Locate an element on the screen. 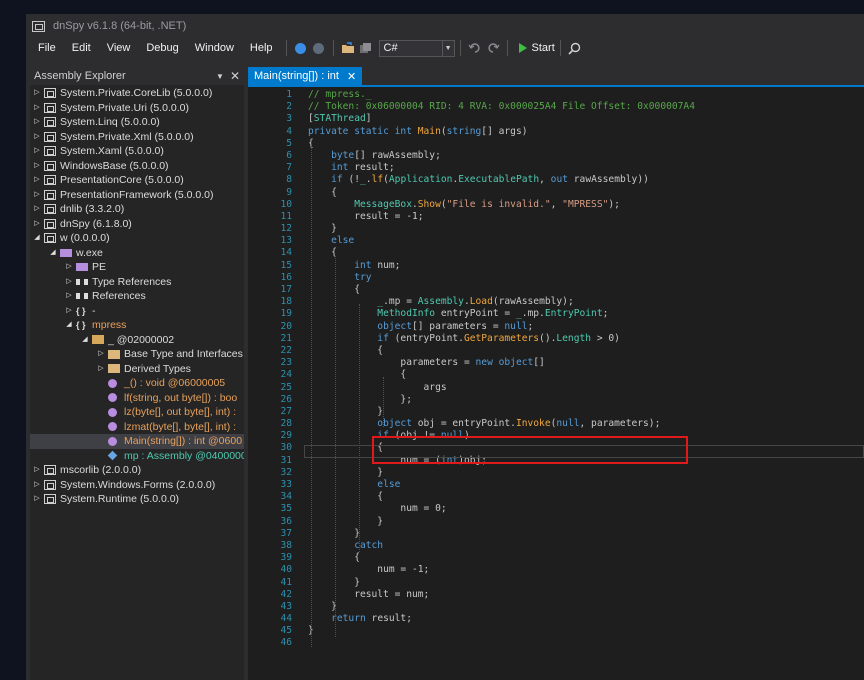 The width and height of the screenshot is (864, 680). menu-view: View is located at coordinates (119, 48).